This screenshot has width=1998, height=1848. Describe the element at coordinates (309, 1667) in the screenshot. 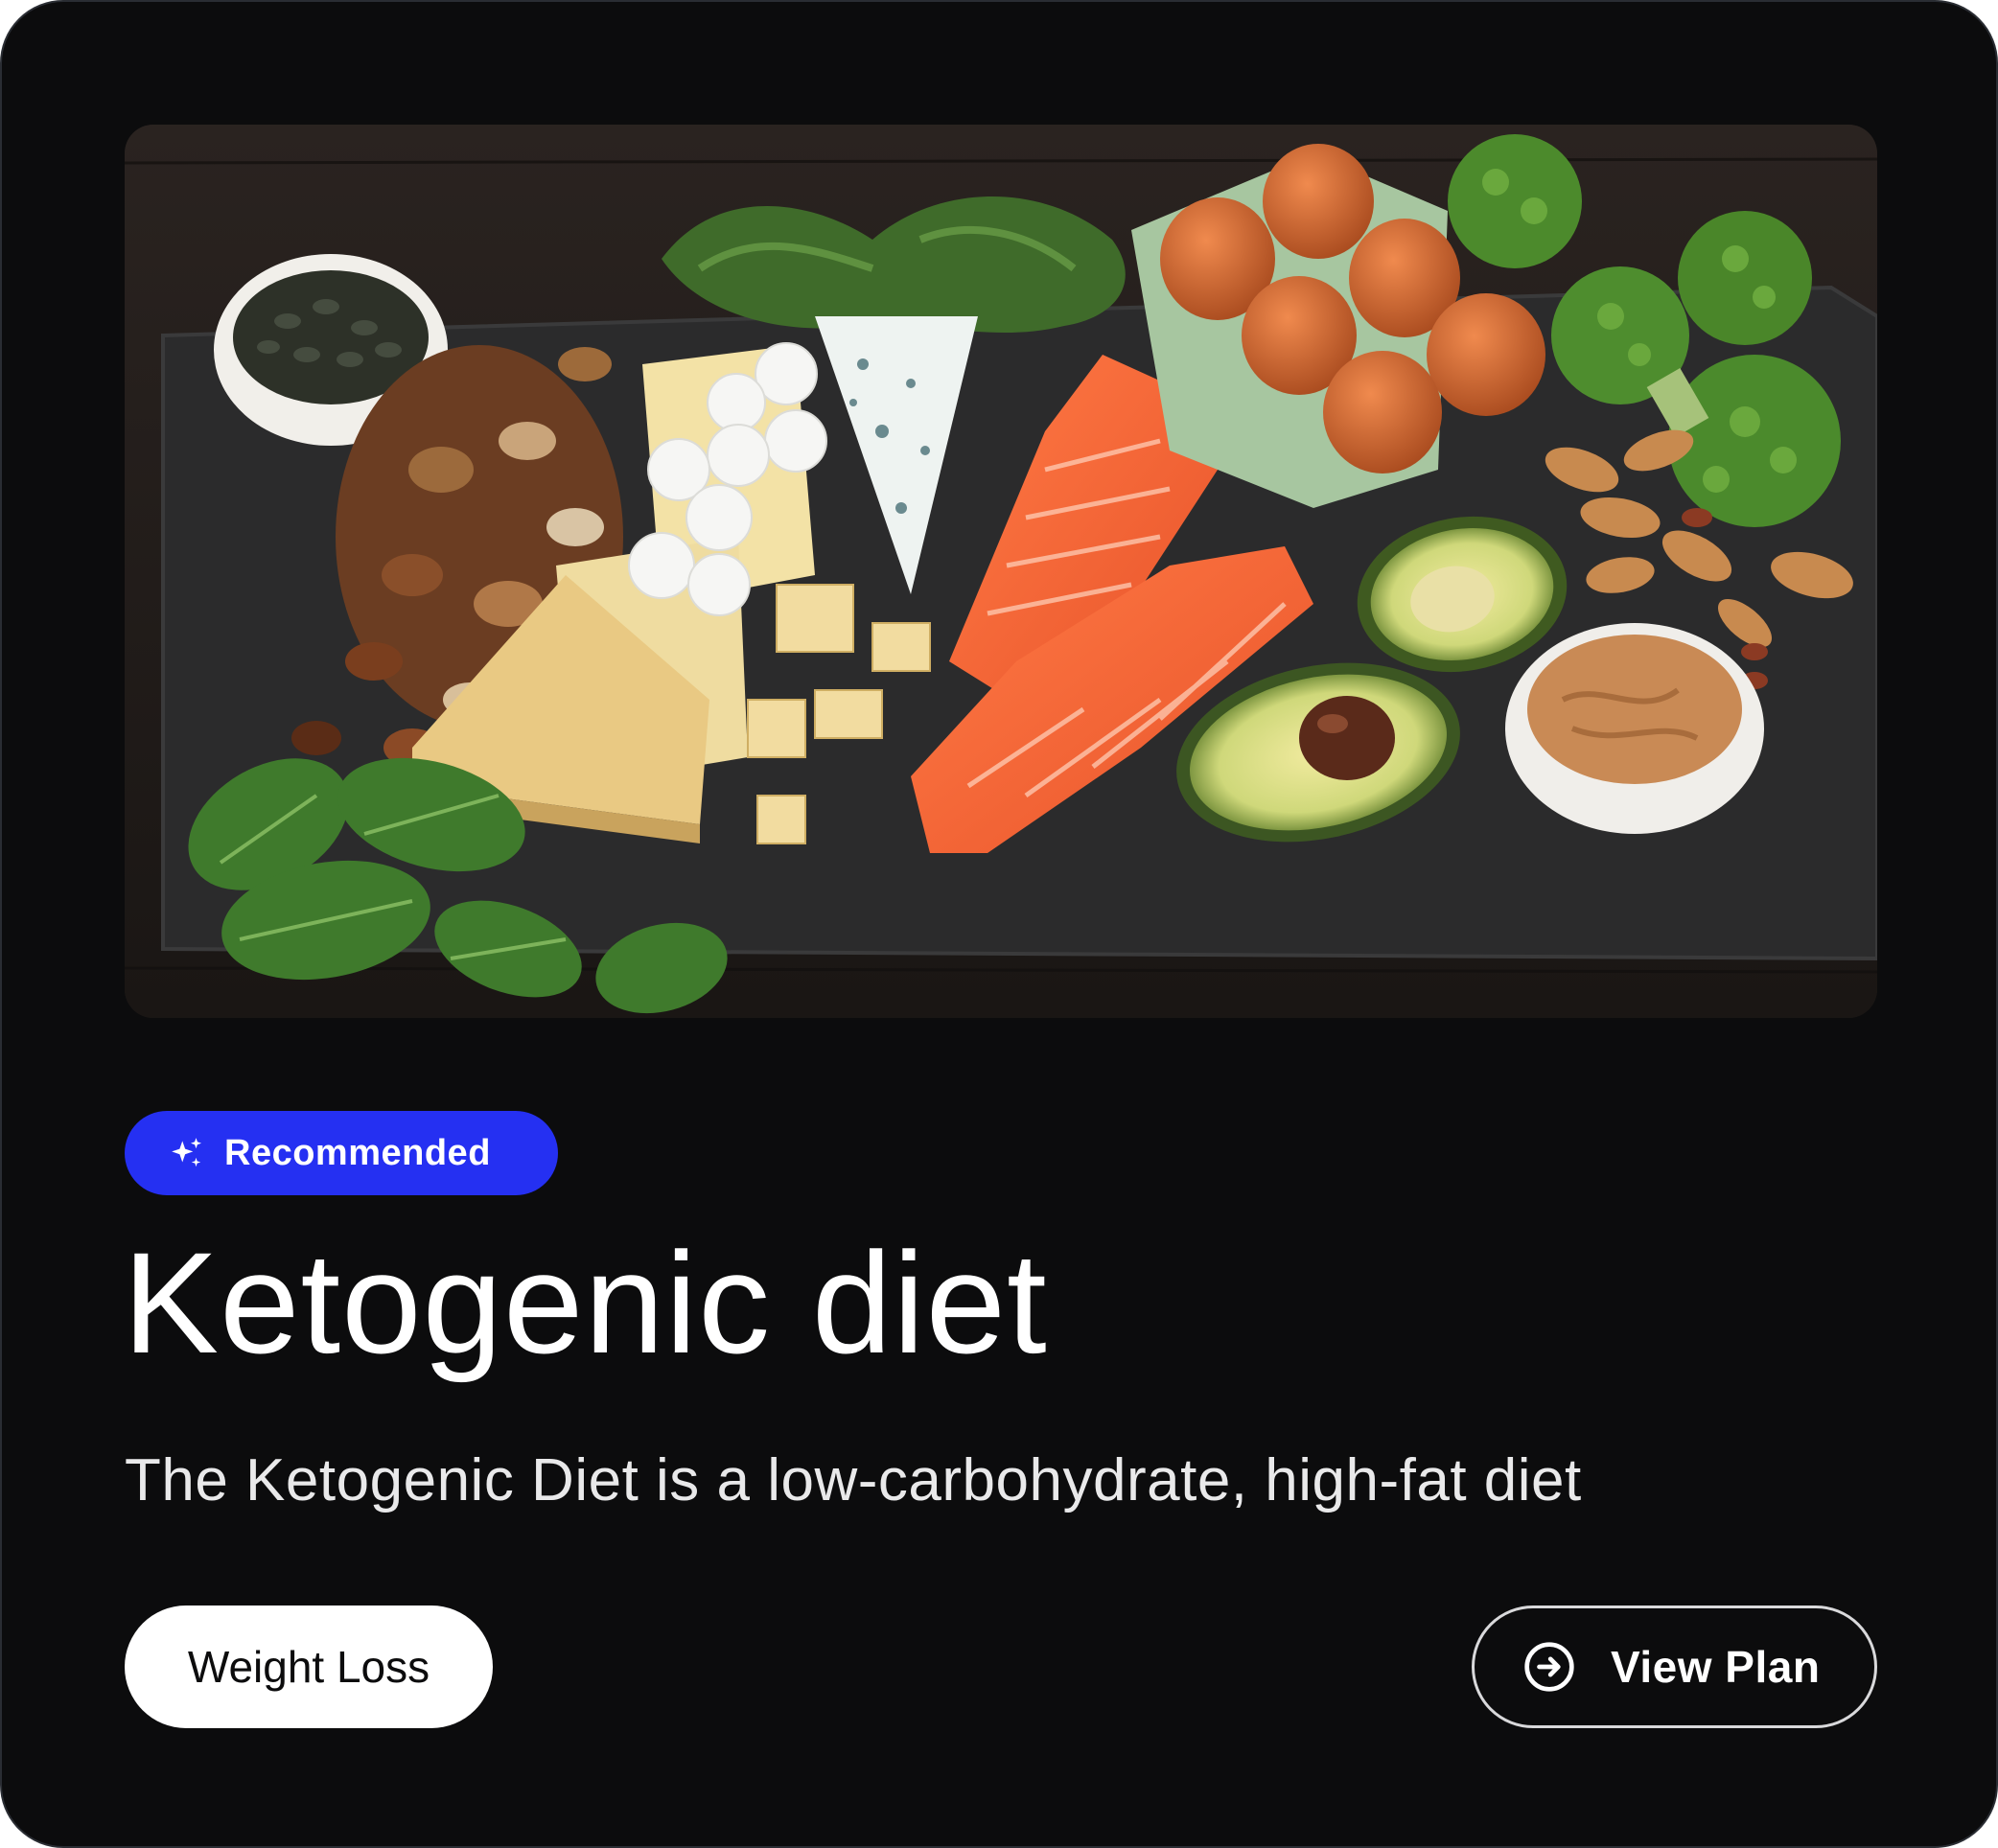

I see `weight-loss-tag: Weight Loss` at that location.